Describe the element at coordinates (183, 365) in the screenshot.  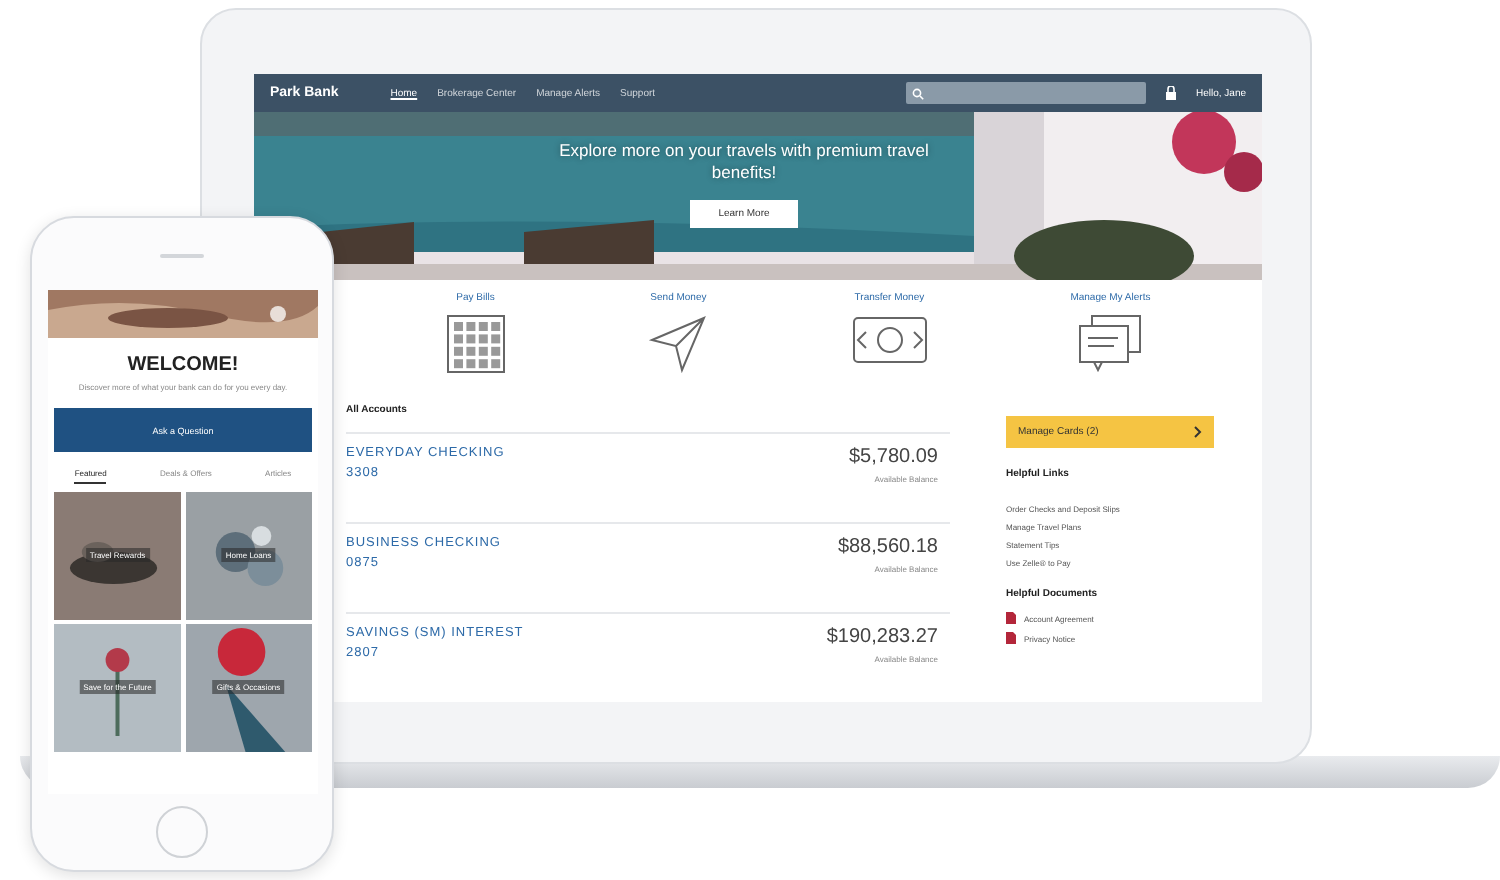
I see `welcome-title: WELCOME!` at that location.